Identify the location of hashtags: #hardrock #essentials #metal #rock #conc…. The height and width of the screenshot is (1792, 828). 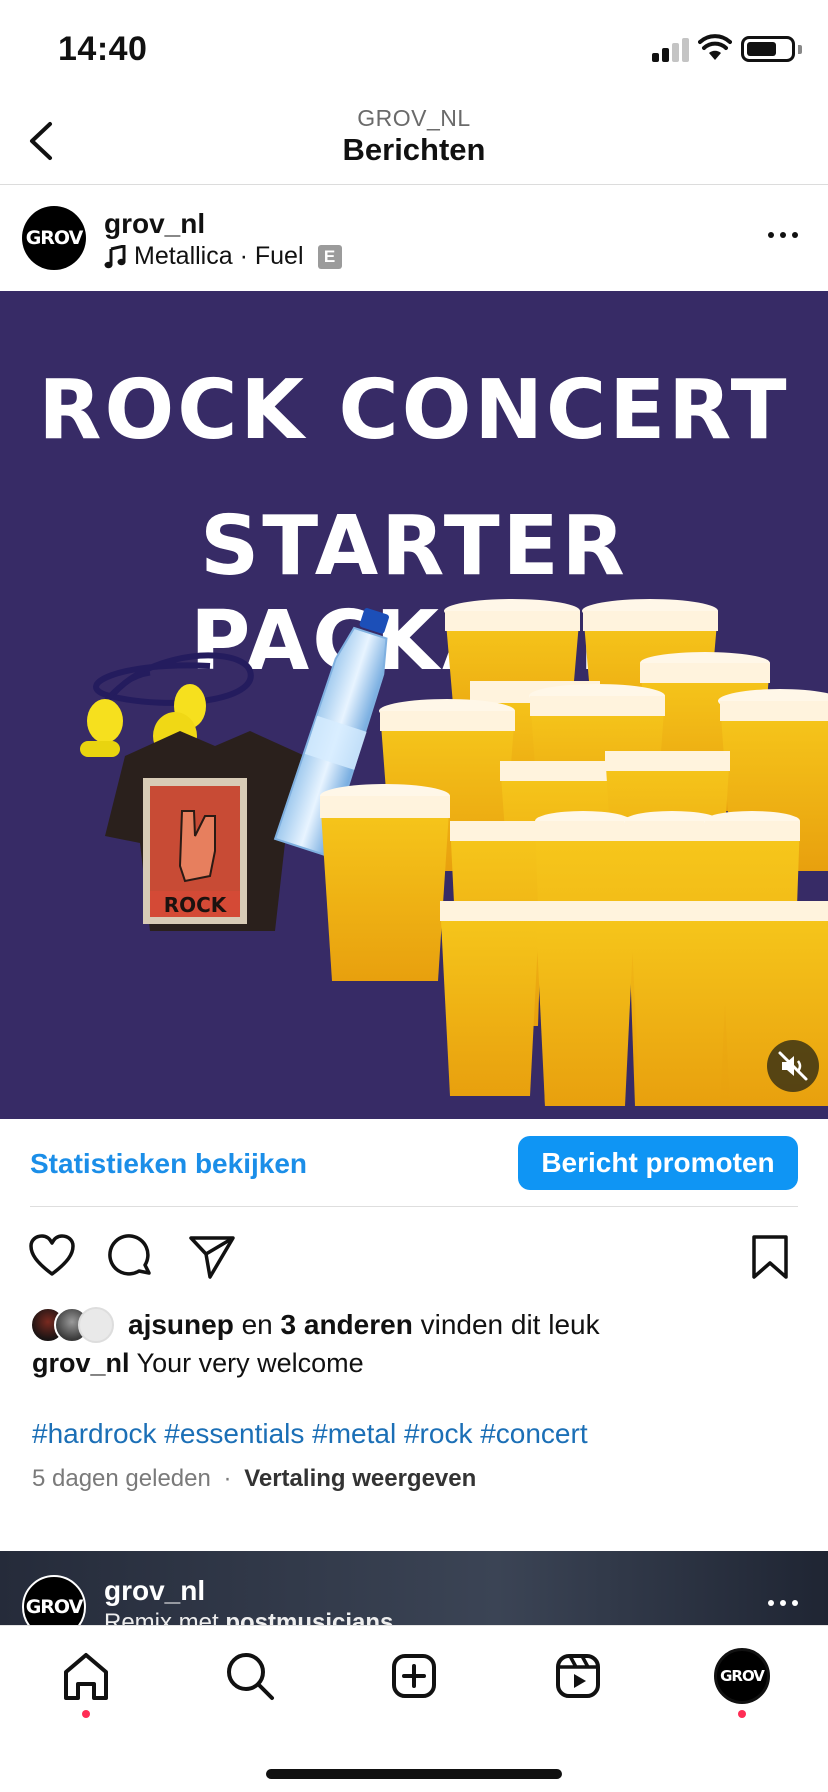
(310, 1434).